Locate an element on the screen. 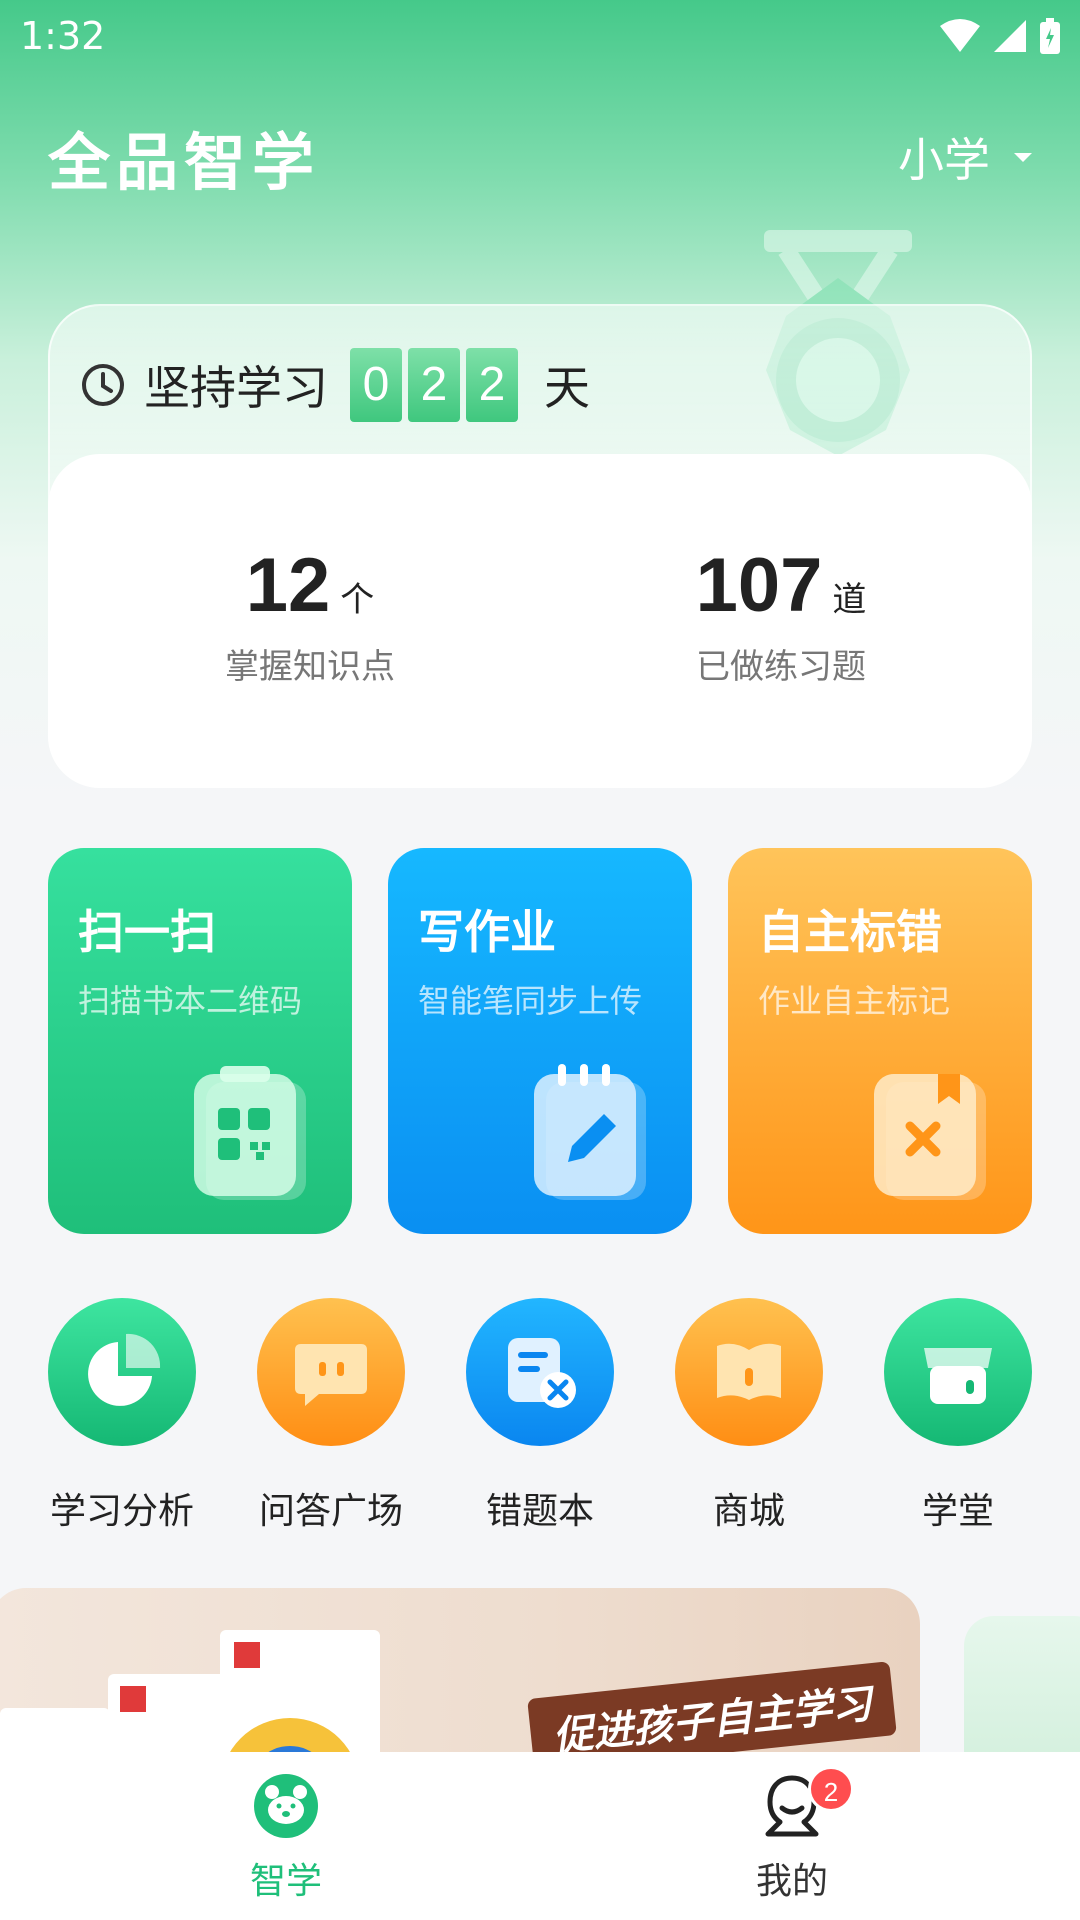 Image resolution: width=1080 pixels, height=1920 pixels. notification-badge: 2 is located at coordinates (831, 1789).